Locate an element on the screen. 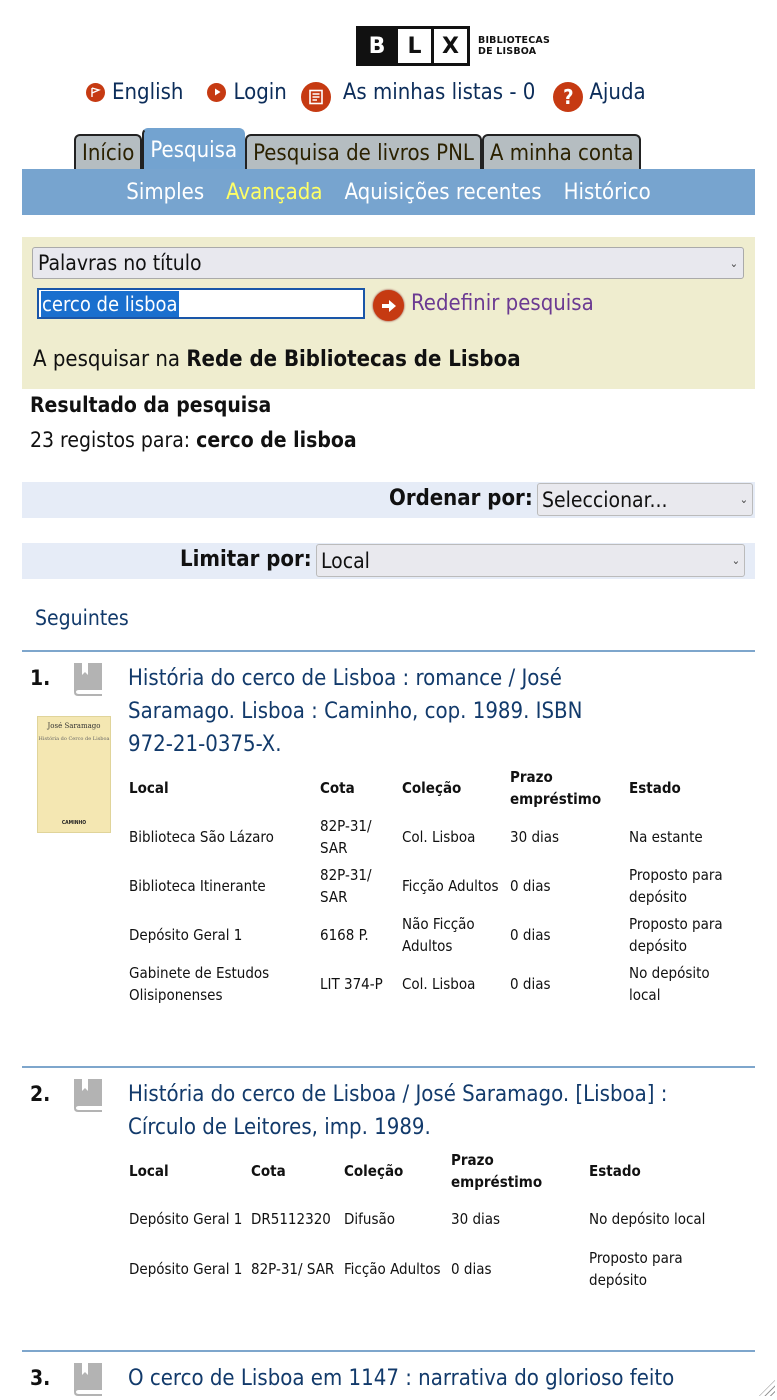  chevron-down-icon: ⌄ is located at coordinates (733, 263).